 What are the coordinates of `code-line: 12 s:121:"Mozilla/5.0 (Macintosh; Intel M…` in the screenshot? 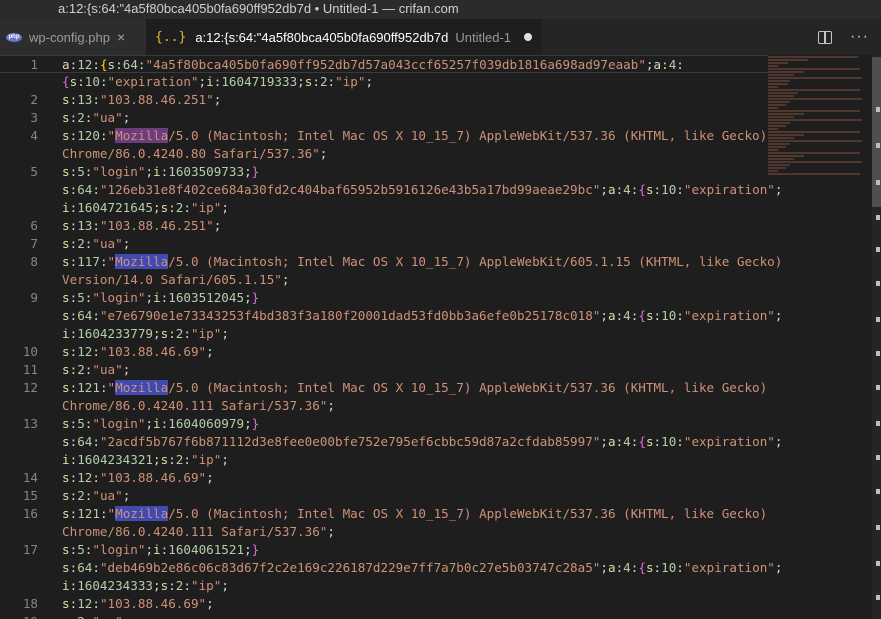 It's located at (384, 388).